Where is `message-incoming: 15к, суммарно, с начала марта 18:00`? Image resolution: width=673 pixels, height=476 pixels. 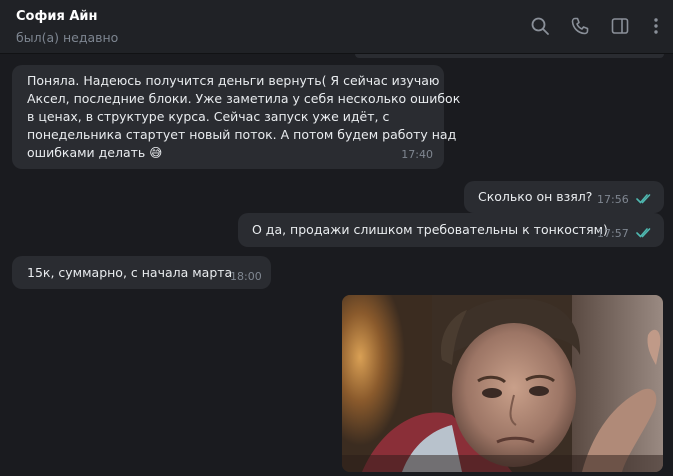
message-incoming: 15к, суммарно, с начала марта 18:00 is located at coordinates (141, 272).